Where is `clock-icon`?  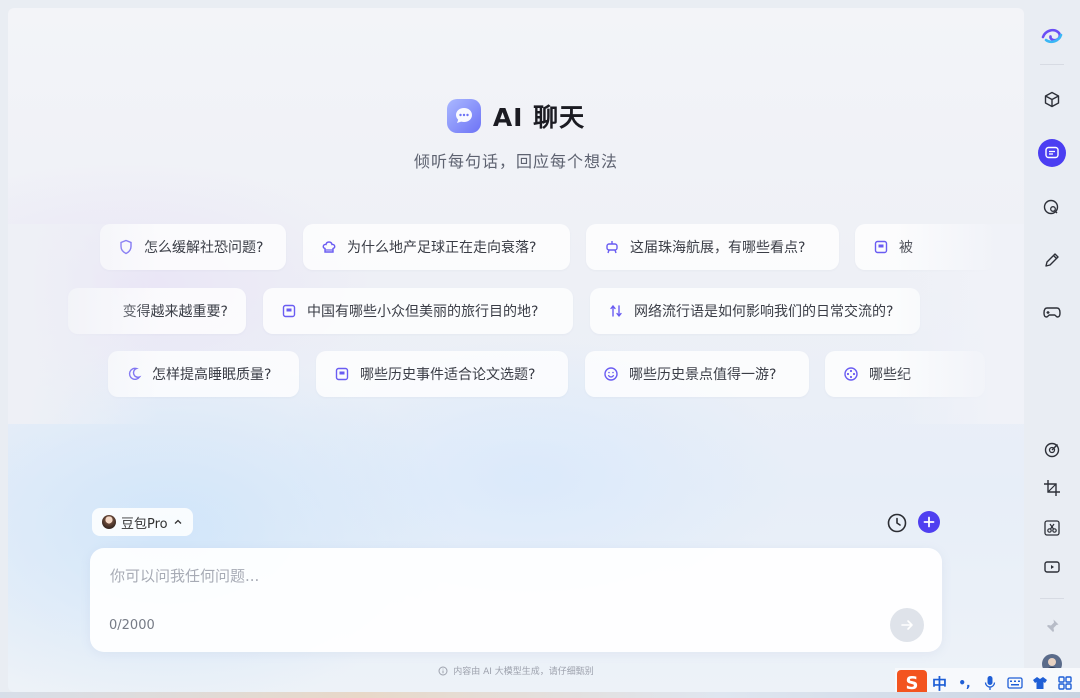 clock-icon is located at coordinates (897, 523).